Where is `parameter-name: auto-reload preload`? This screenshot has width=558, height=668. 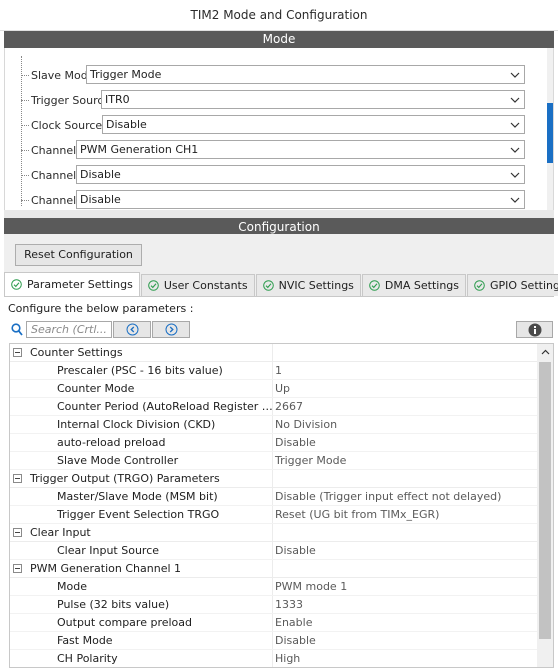
parameter-name: auto-reload preload is located at coordinates (111, 442).